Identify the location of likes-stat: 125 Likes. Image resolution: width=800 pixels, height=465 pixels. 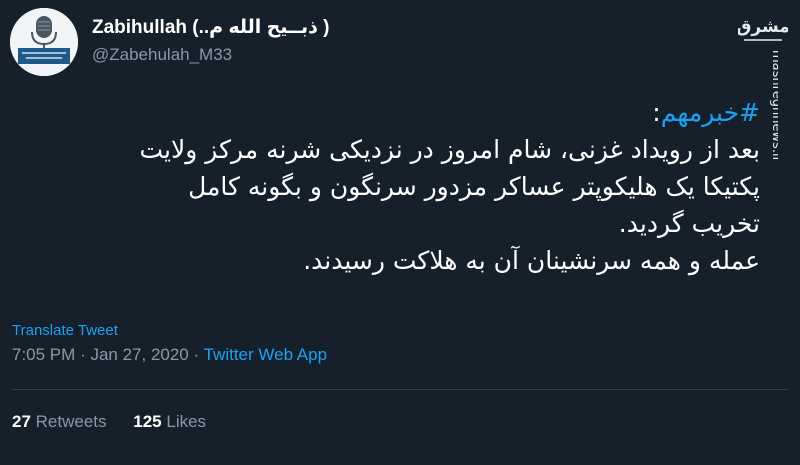
(169, 422).